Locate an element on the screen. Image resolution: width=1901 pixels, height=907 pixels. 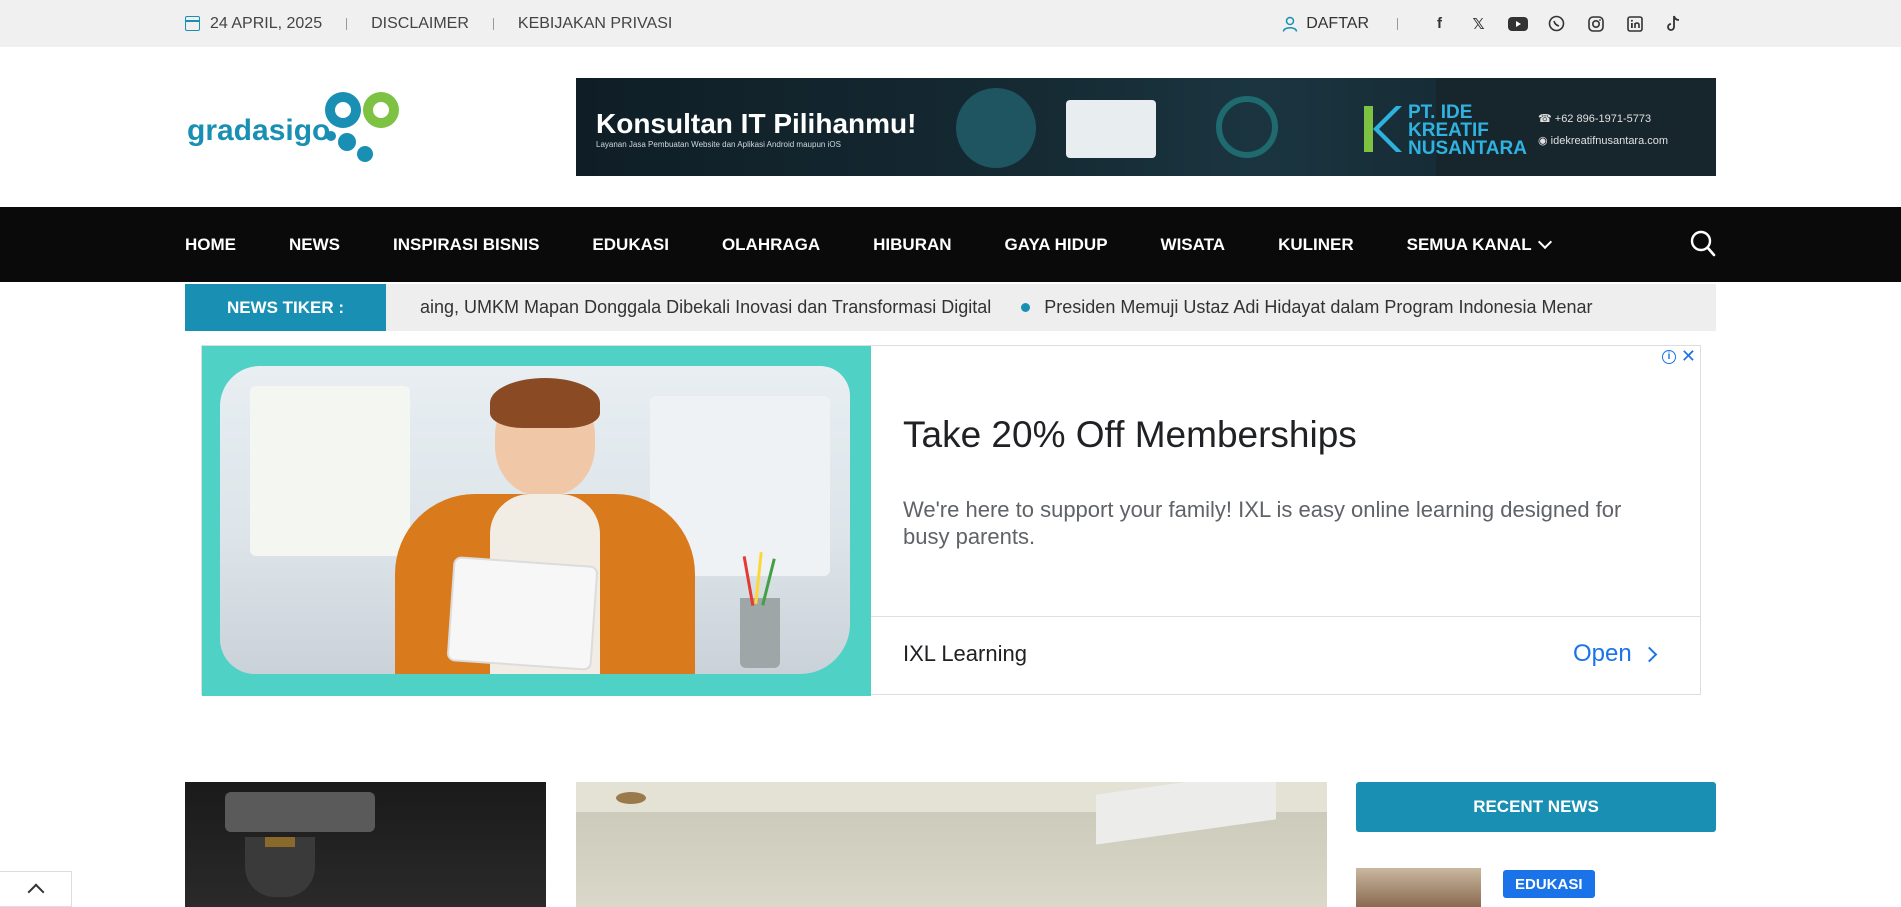
user-icon is located at coordinates (1290, 24).